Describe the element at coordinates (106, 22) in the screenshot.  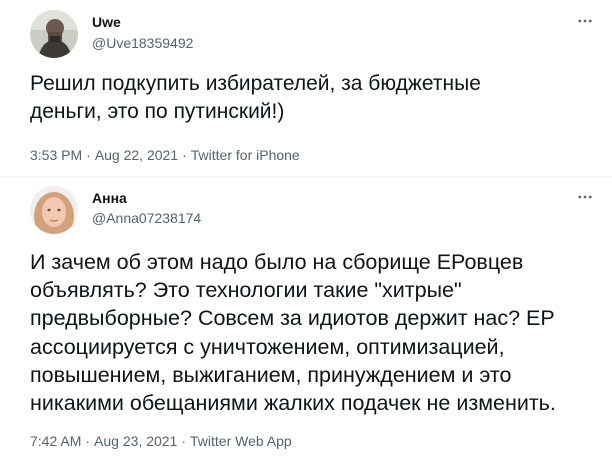
I see `user-name: Uwe` at that location.